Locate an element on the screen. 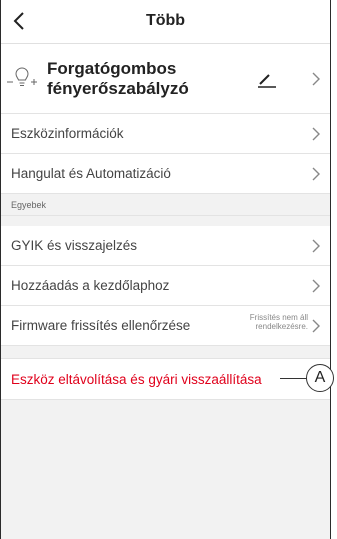  menu-item-label: Firmware frissítés ellenőrzése is located at coordinates (101, 325).